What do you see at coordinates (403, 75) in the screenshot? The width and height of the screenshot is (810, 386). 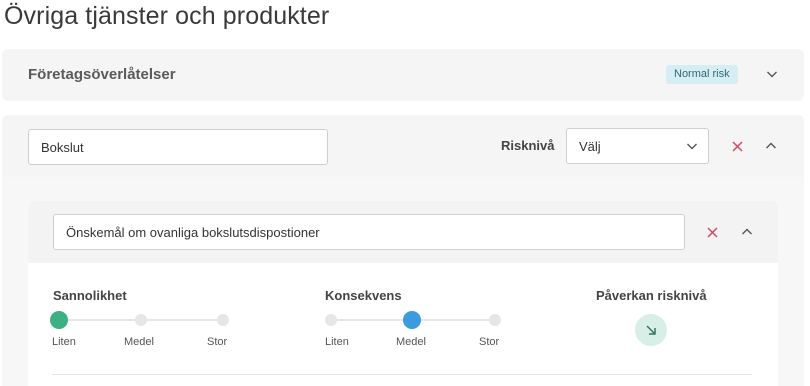 I see `section-card-foretagsoverlatelser: Företagsöverlåtelser Normal risk` at bounding box center [403, 75].